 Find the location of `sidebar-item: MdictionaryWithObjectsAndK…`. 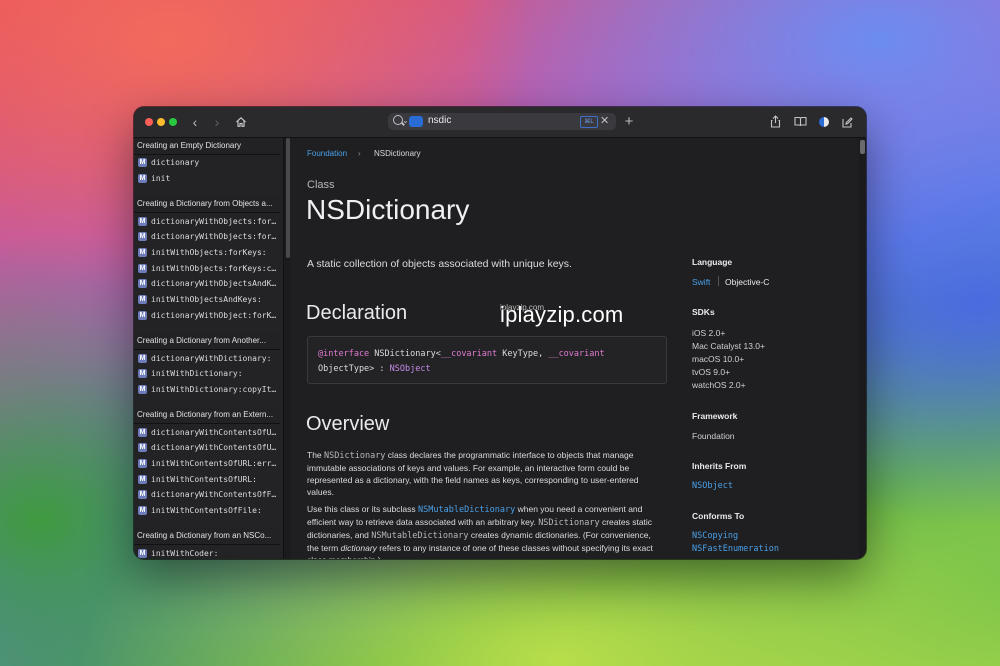

sidebar-item: MdictionaryWithObjectsAndK… is located at coordinates (208, 284).